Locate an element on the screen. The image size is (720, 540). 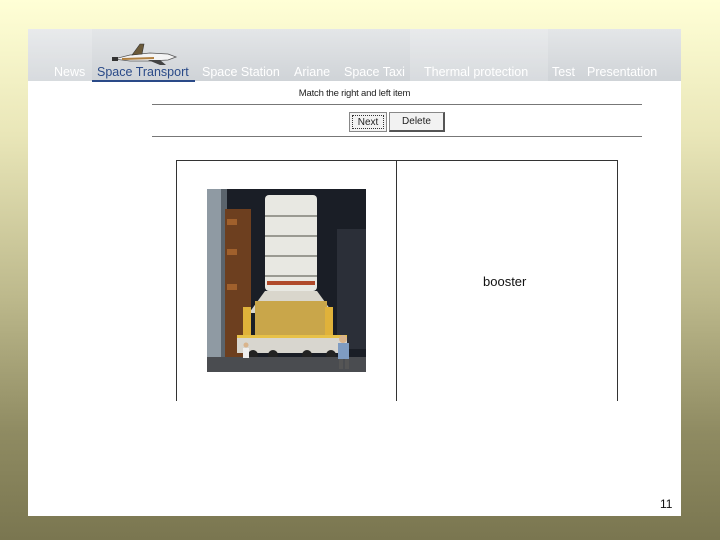
nav-item-space-taxi: Space Taxi is located at coordinates (374, 72).